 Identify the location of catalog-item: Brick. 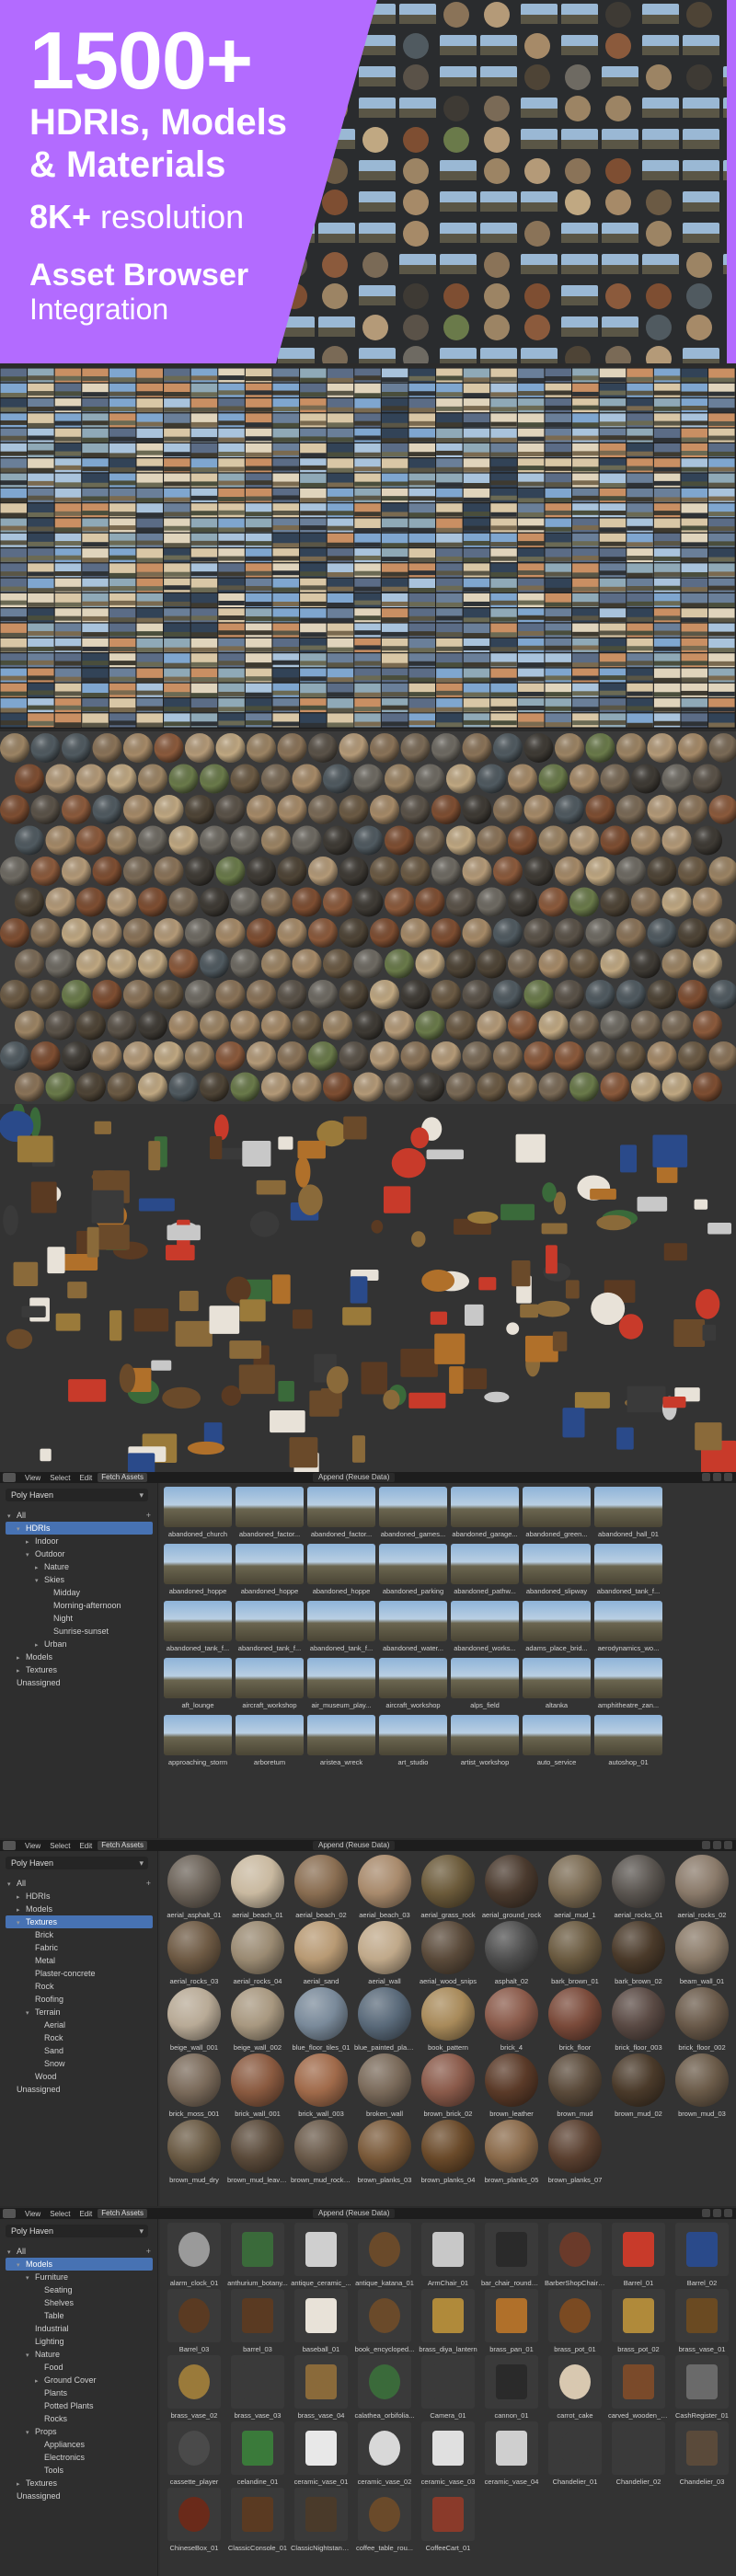
(79, 1934).